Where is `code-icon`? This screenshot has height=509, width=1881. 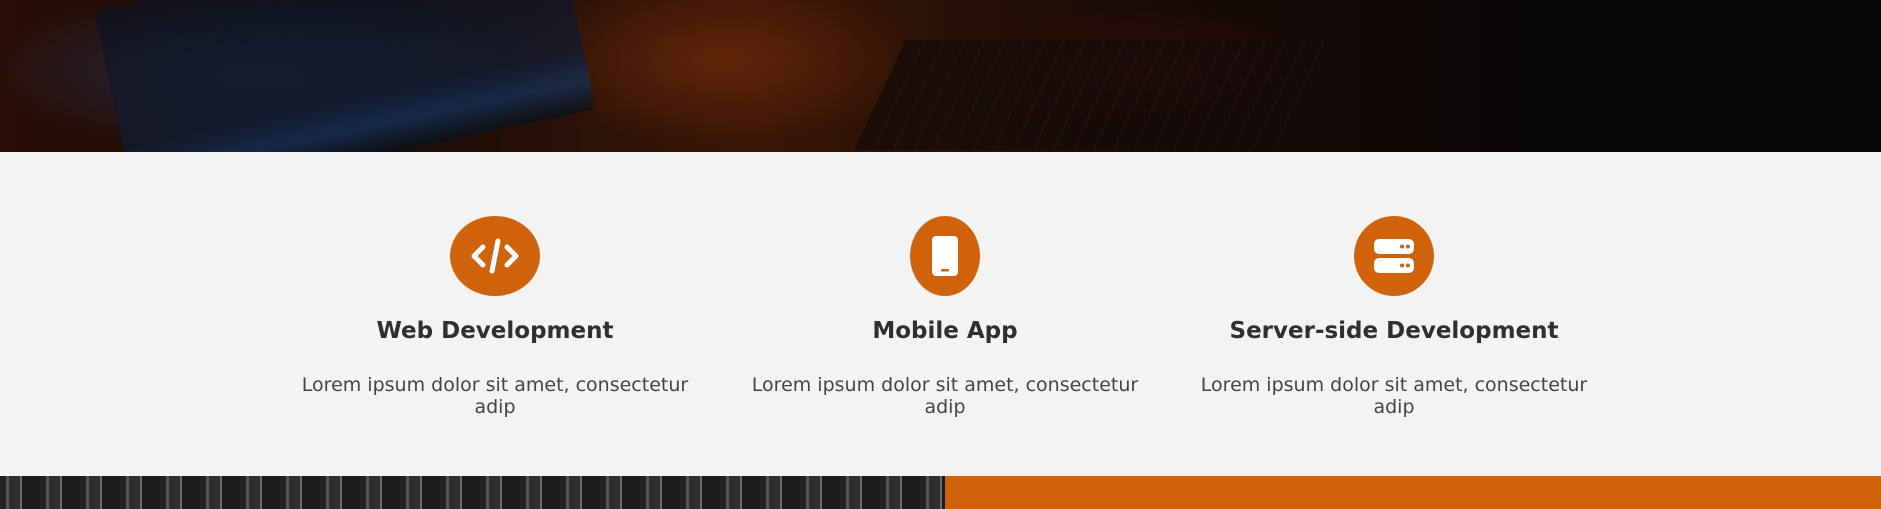 code-icon is located at coordinates (495, 256).